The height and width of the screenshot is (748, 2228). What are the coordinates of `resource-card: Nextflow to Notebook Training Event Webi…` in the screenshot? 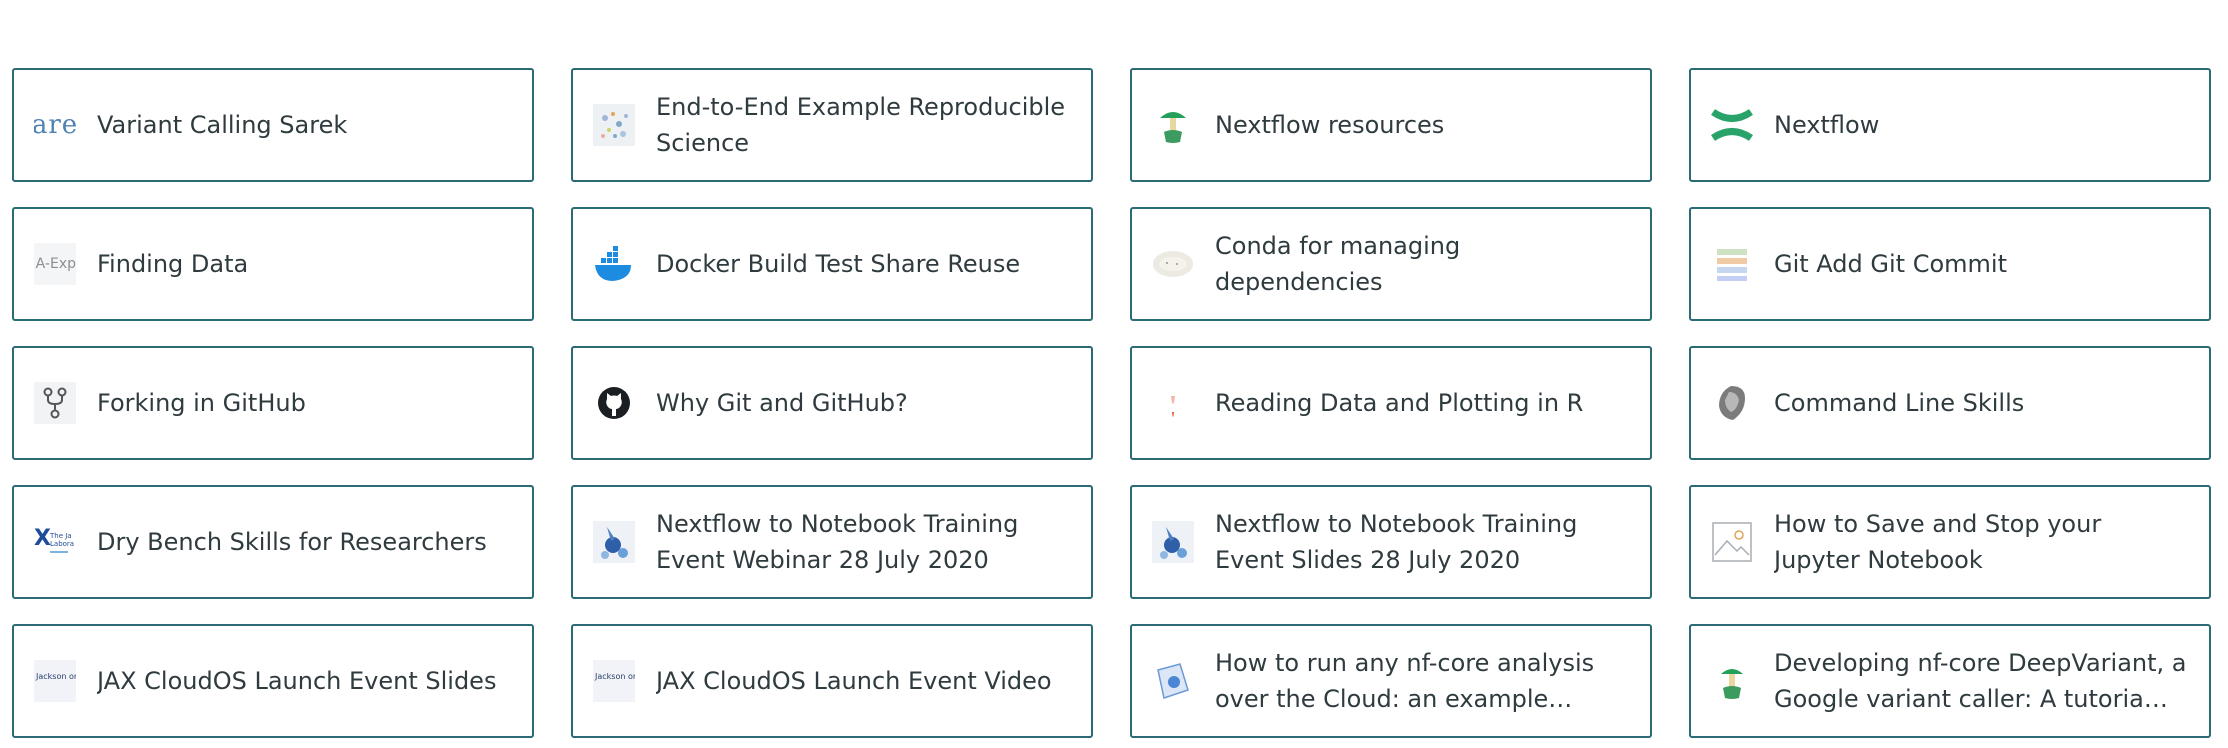 It's located at (832, 542).